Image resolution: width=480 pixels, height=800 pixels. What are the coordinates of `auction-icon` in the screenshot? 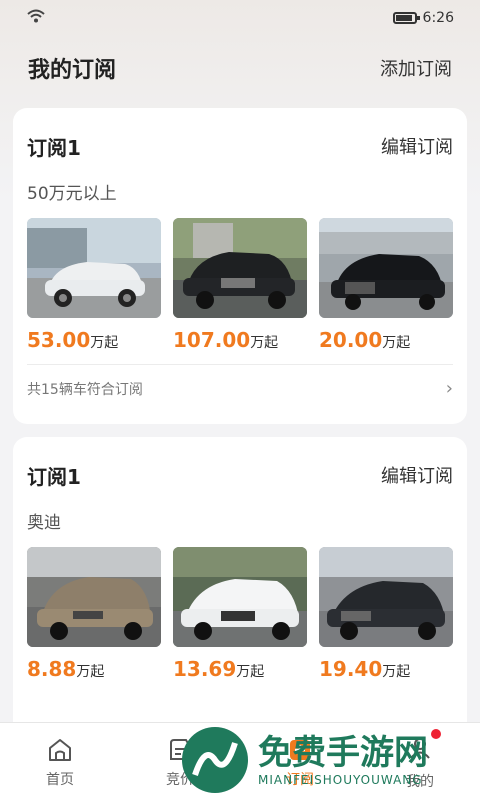 It's located at (180, 749).